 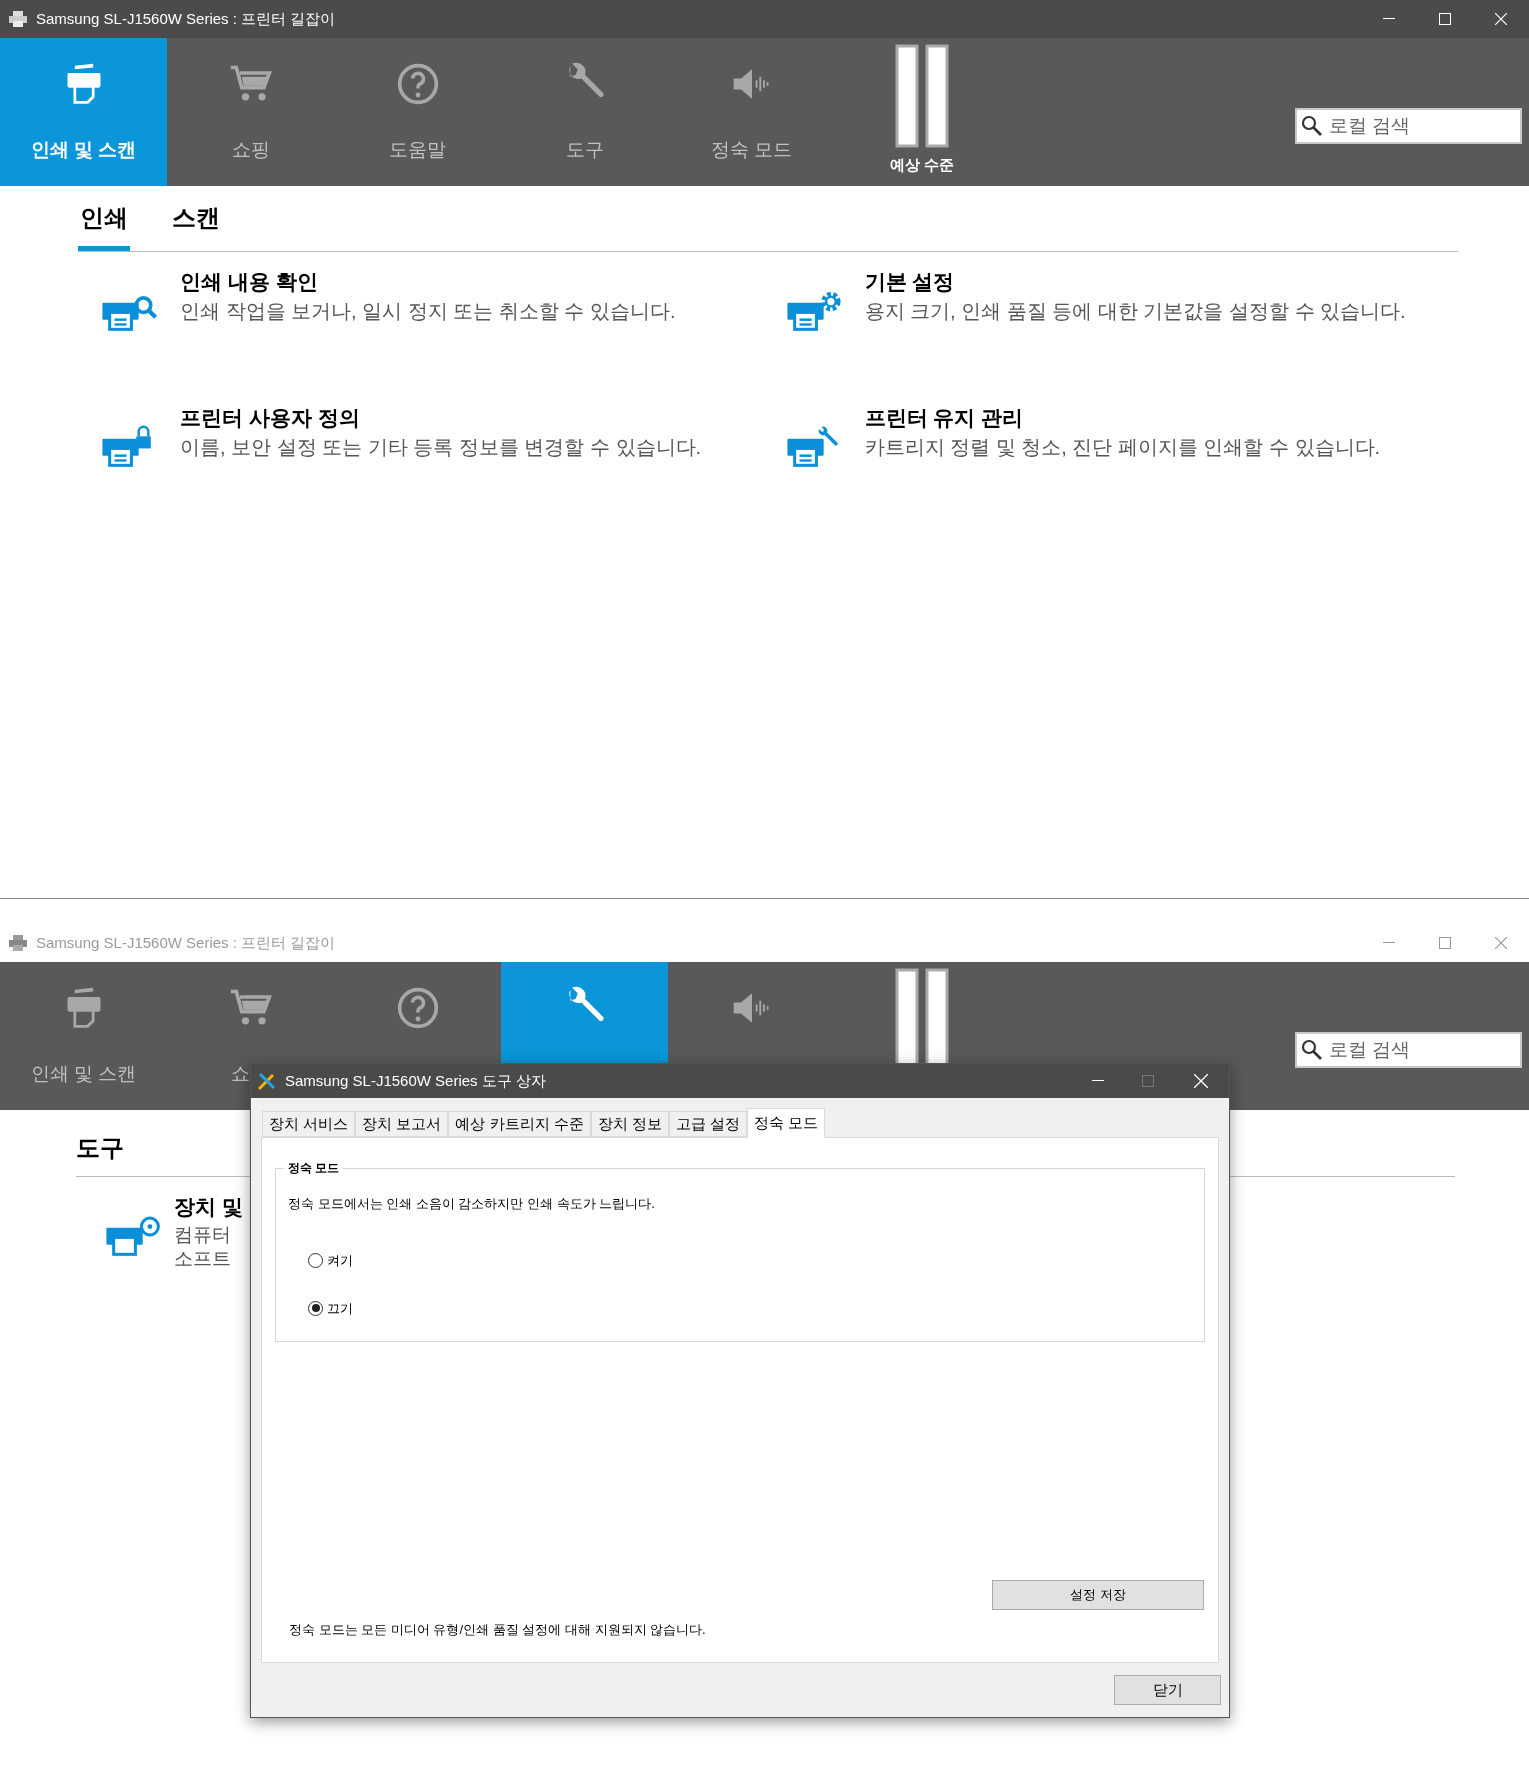 What do you see at coordinates (203, 1234) in the screenshot?
I see `item-description: 컴퓨터` at bounding box center [203, 1234].